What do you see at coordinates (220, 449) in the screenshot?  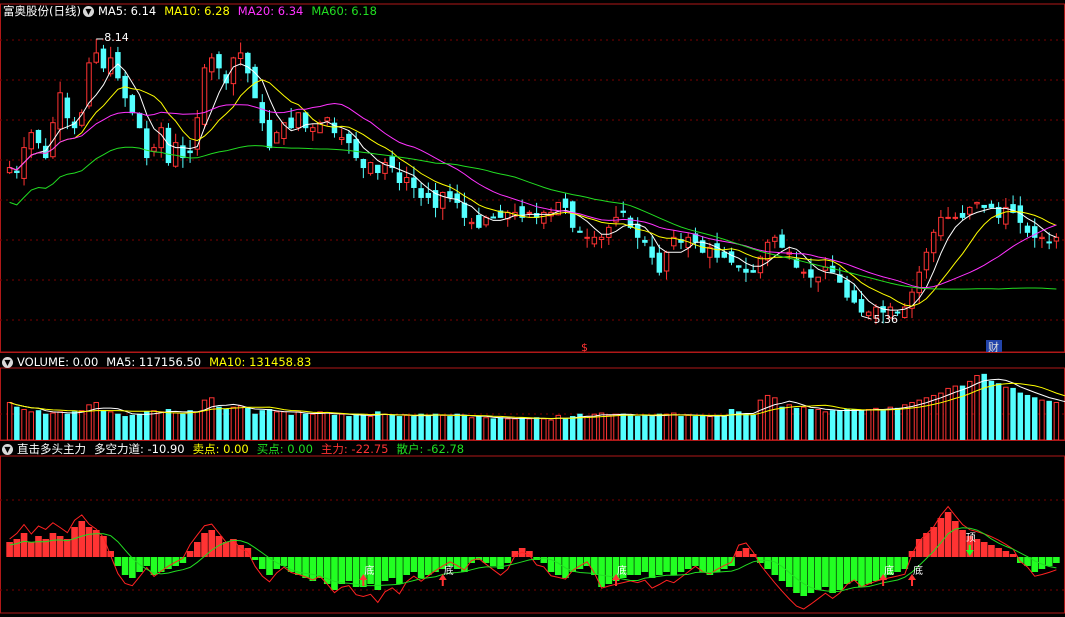 I see `panel3-indicator-2: 卖点: 0.00` at bounding box center [220, 449].